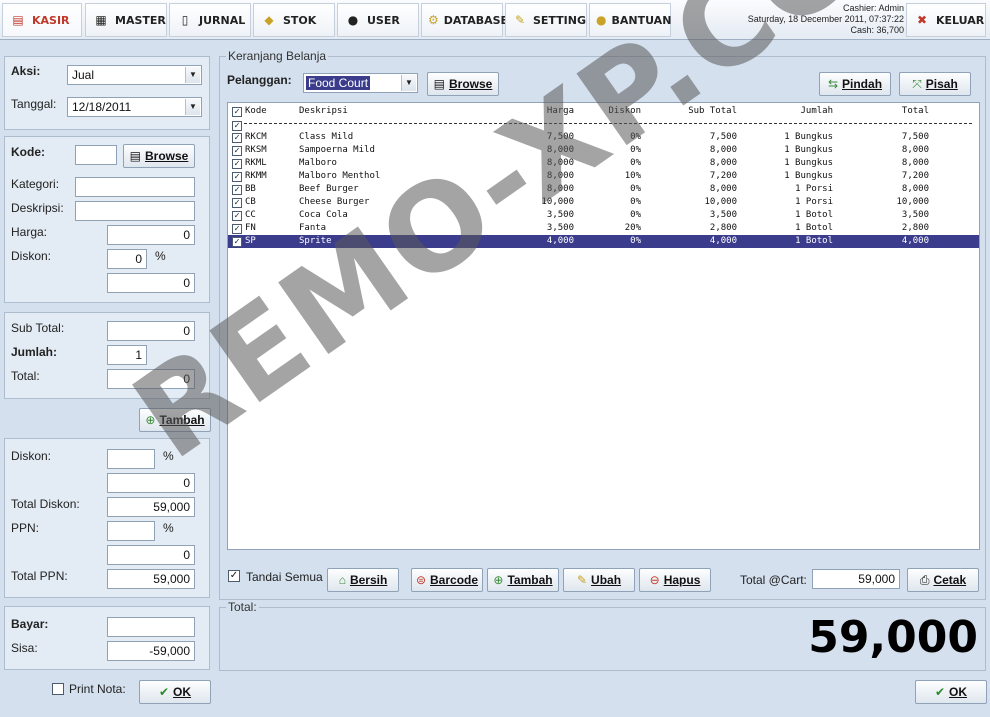  Describe the element at coordinates (135, 156) in the screenshot. I see `browse-icon: ▤` at that location.